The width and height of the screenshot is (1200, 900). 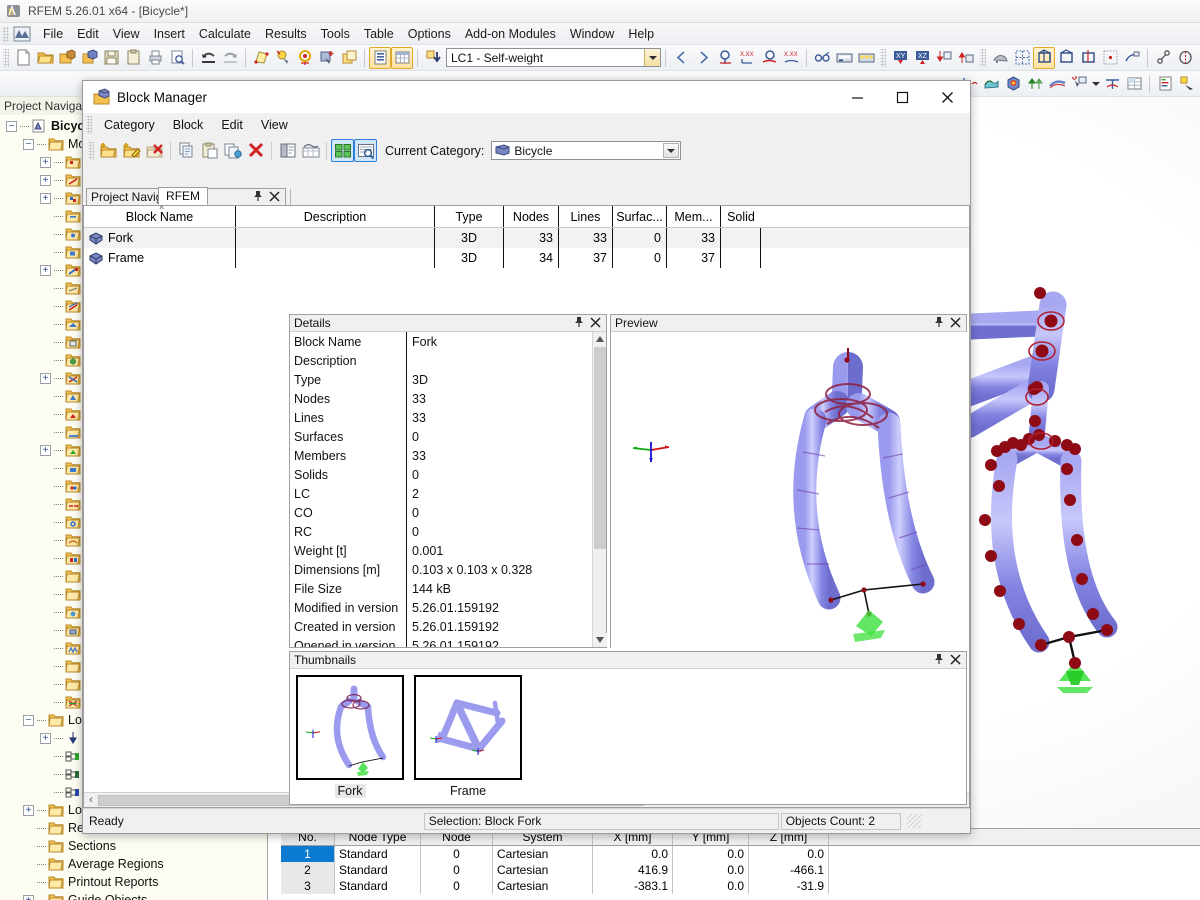 I want to click on rotate-icon, so click(x=1185, y=58).